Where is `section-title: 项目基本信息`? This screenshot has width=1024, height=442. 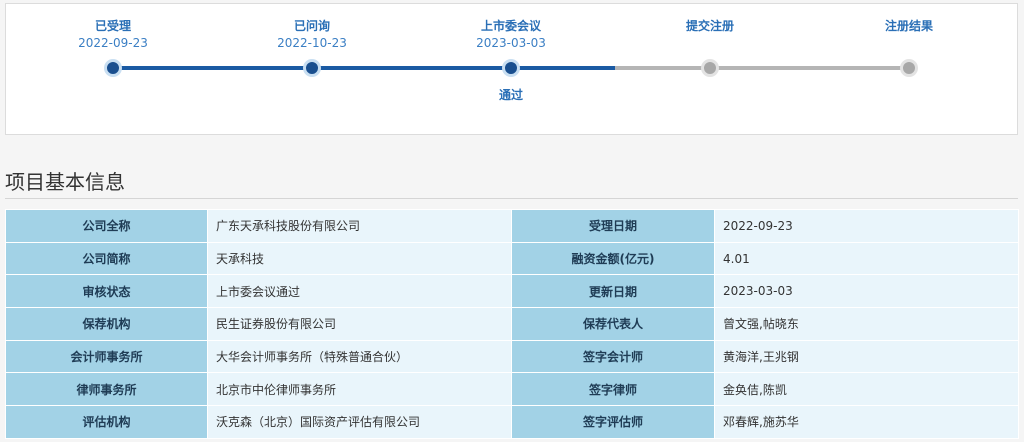 section-title: 项目基本信息 is located at coordinates (65, 182).